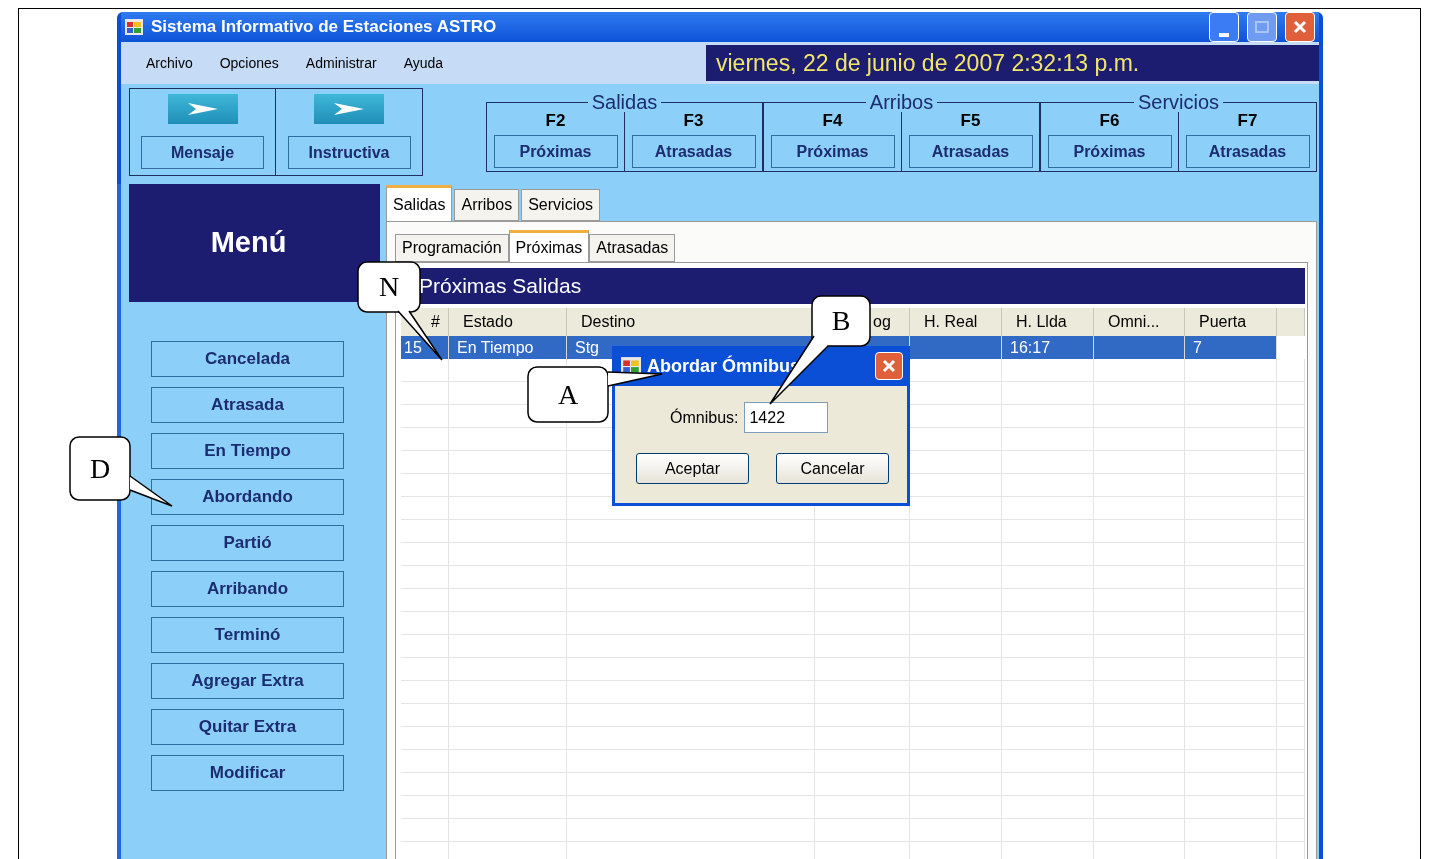 This screenshot has height=859, width=1439. What do you see at coordinates (704, 417) in the screenshot?
I see `field-label: Ómnibus:` at bounding box center [704, 417].